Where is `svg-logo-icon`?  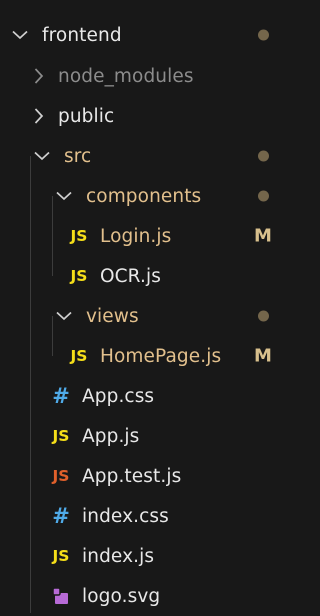 svg-logo-icon is located at coordinates (61, 596).